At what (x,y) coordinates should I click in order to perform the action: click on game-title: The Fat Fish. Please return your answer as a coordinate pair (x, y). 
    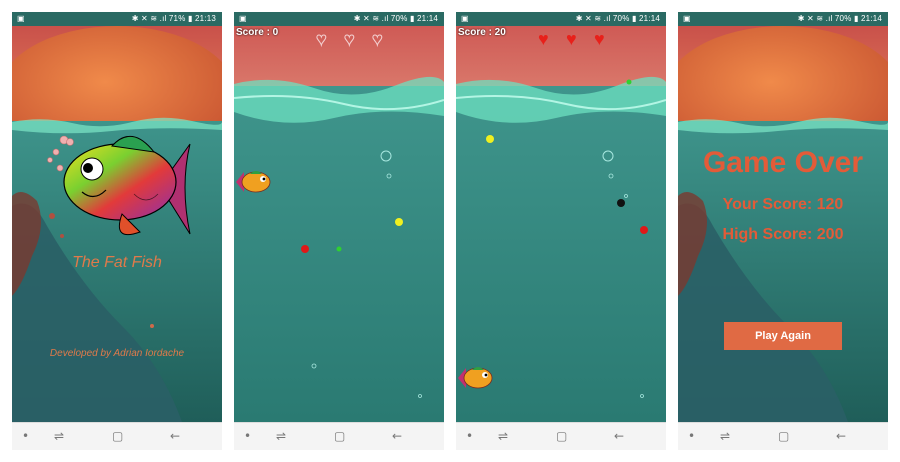
    Looking at the image, I should click on (117, 262).